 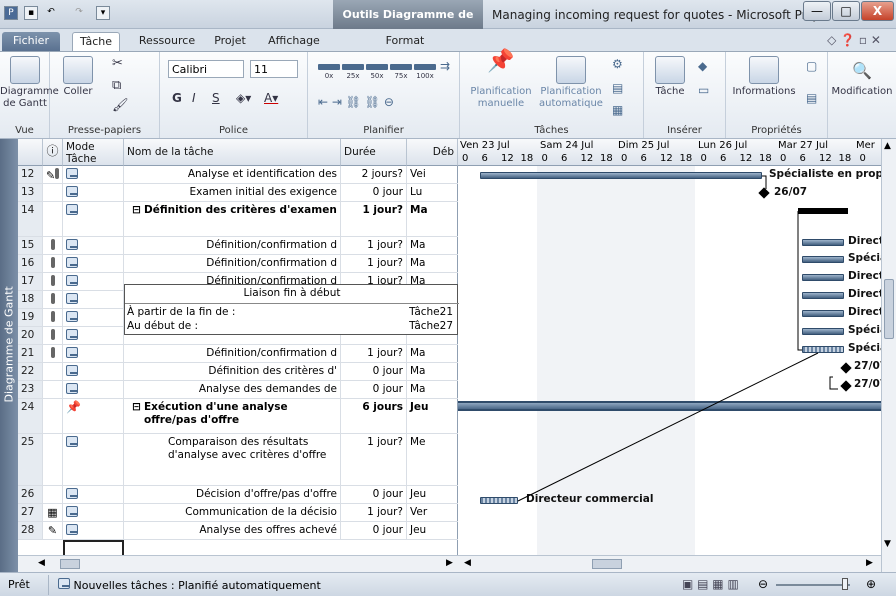 I want to click on insert-task-button: Tâche, so click(x=670, y=77).